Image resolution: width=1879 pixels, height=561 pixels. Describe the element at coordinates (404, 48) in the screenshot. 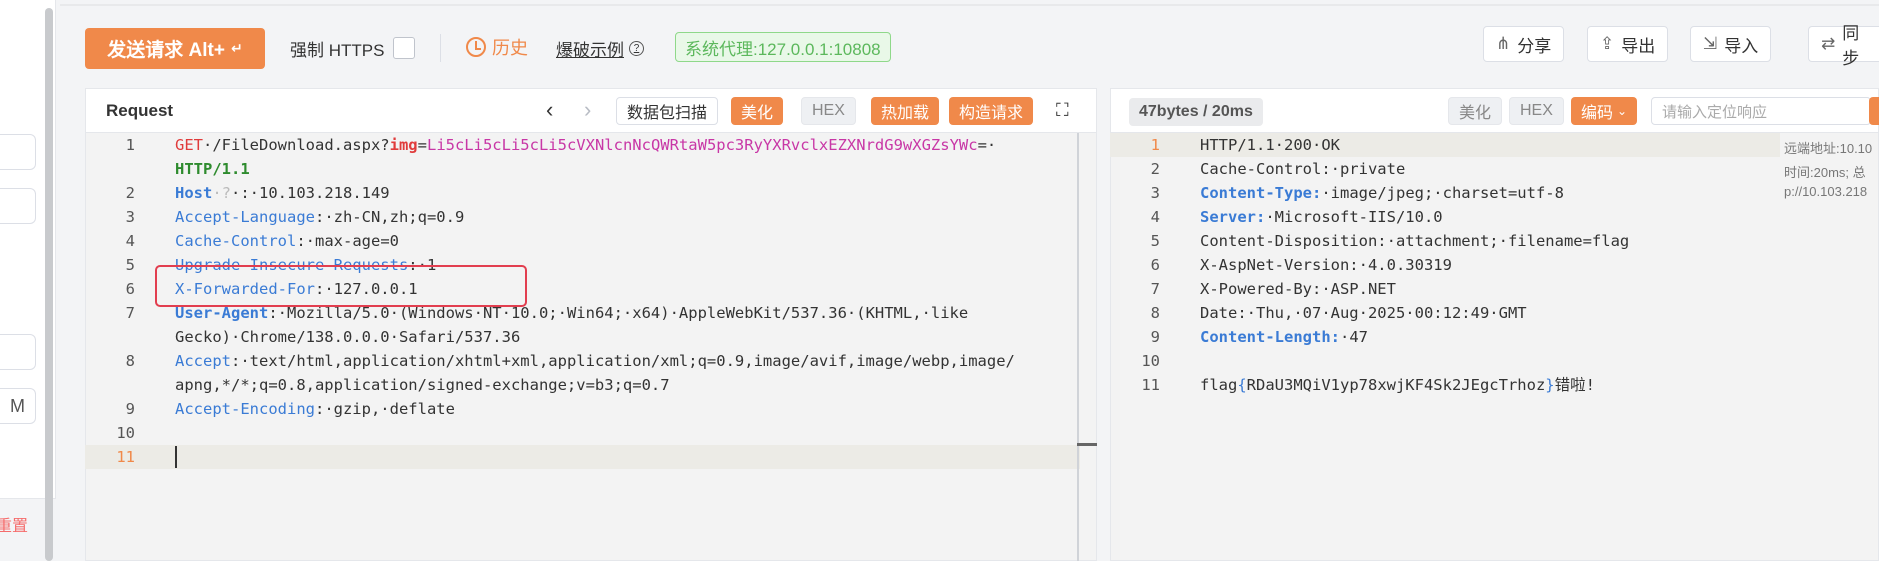

I see `force-https-checkbox` at that location.